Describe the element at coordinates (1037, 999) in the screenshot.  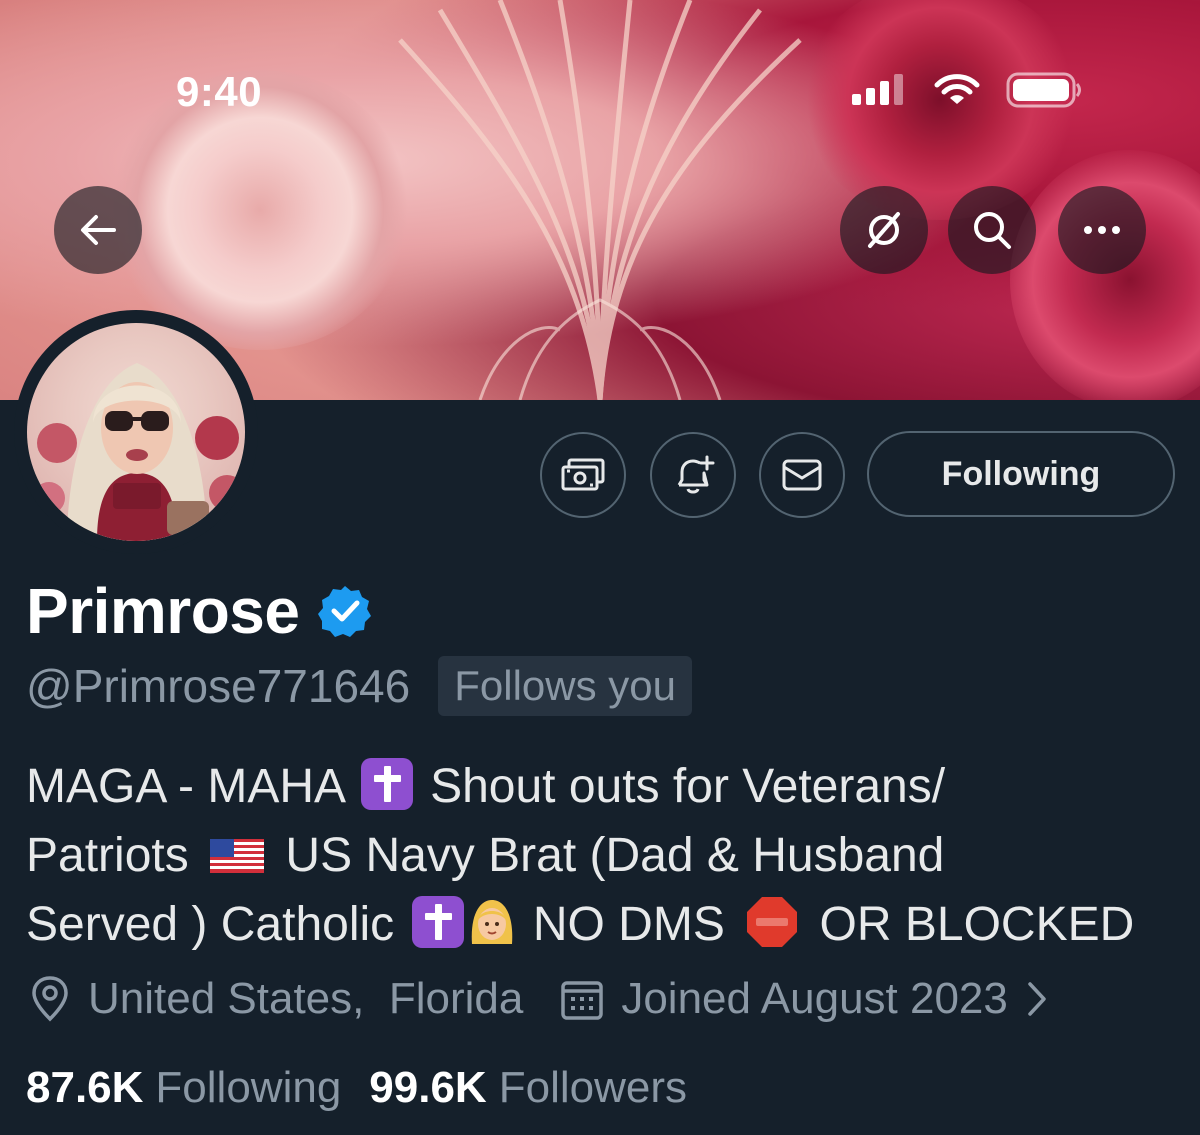
I see `chevron-right-icon` at that location.